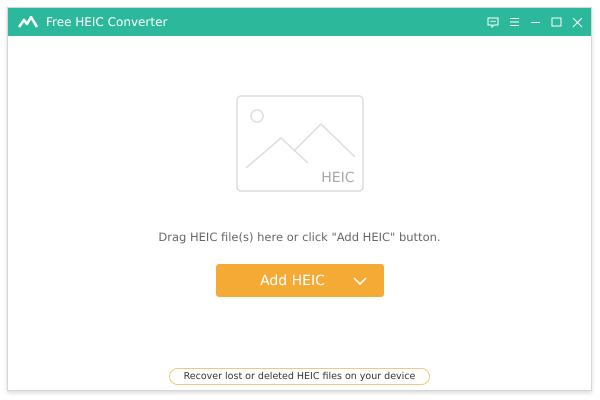 The width and height of the screenshot is (600, 400). I want to click on chevron-down-icon, so click(359, 280).